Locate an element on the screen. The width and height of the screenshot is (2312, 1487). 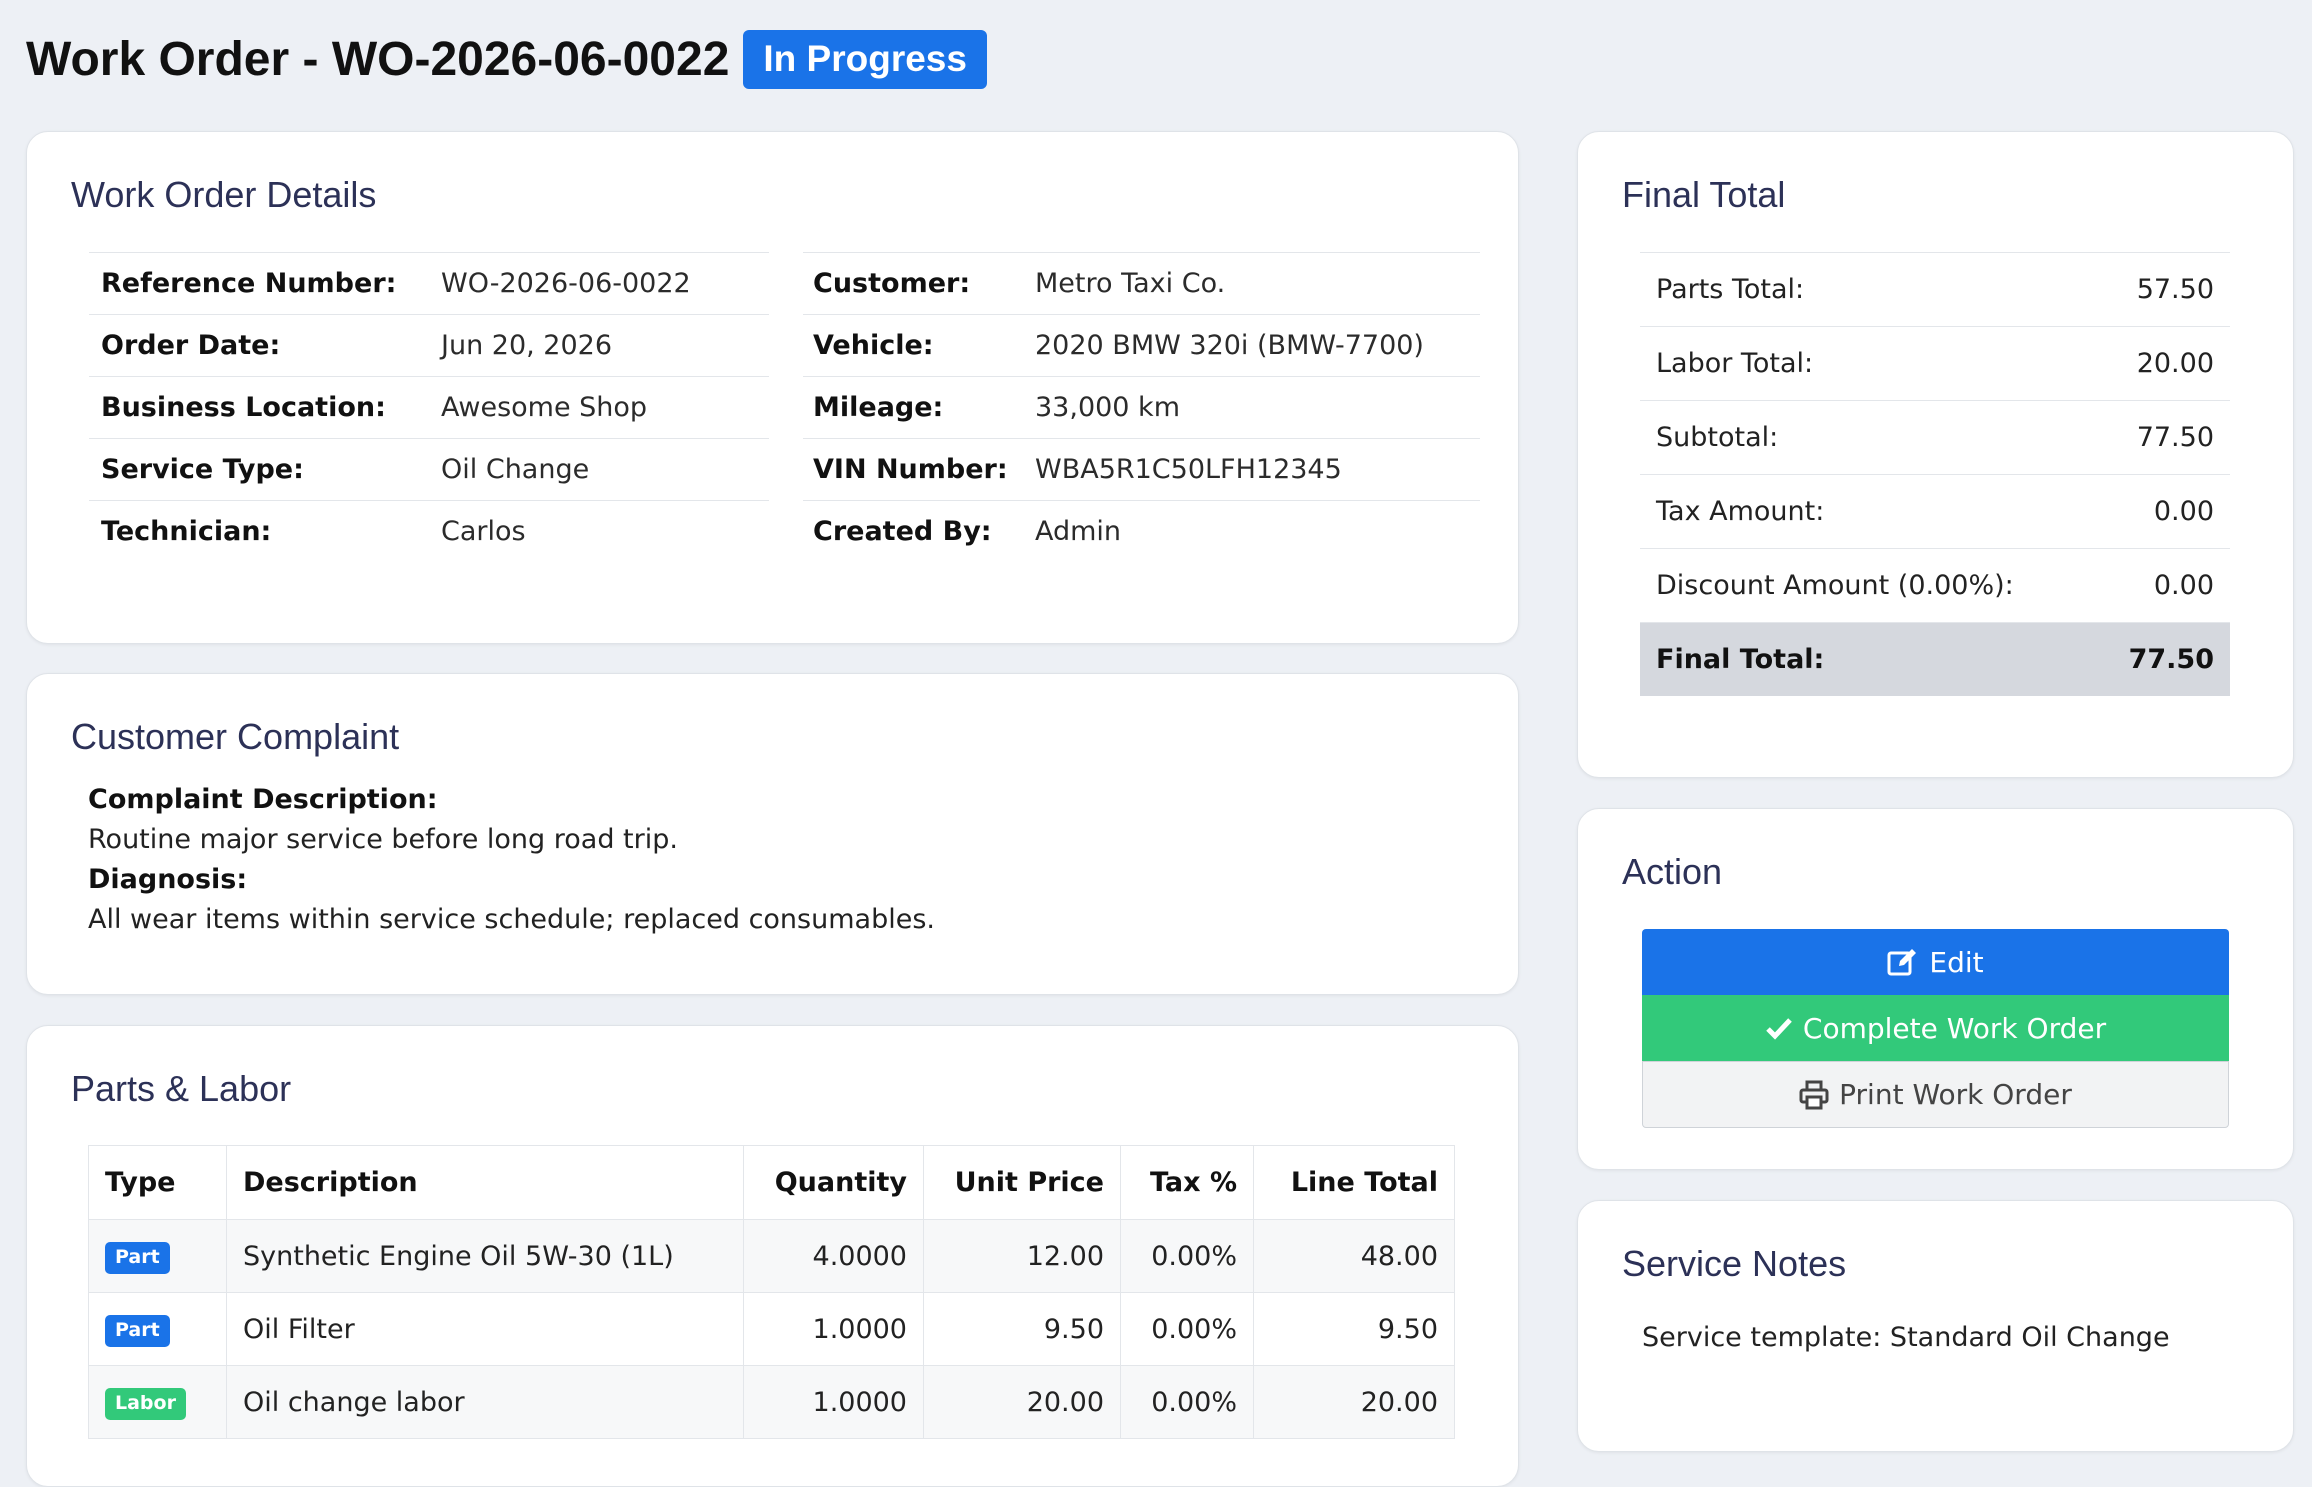
totals-row: Tax Amount: 0.00 is located at coordinates (1935, 511).